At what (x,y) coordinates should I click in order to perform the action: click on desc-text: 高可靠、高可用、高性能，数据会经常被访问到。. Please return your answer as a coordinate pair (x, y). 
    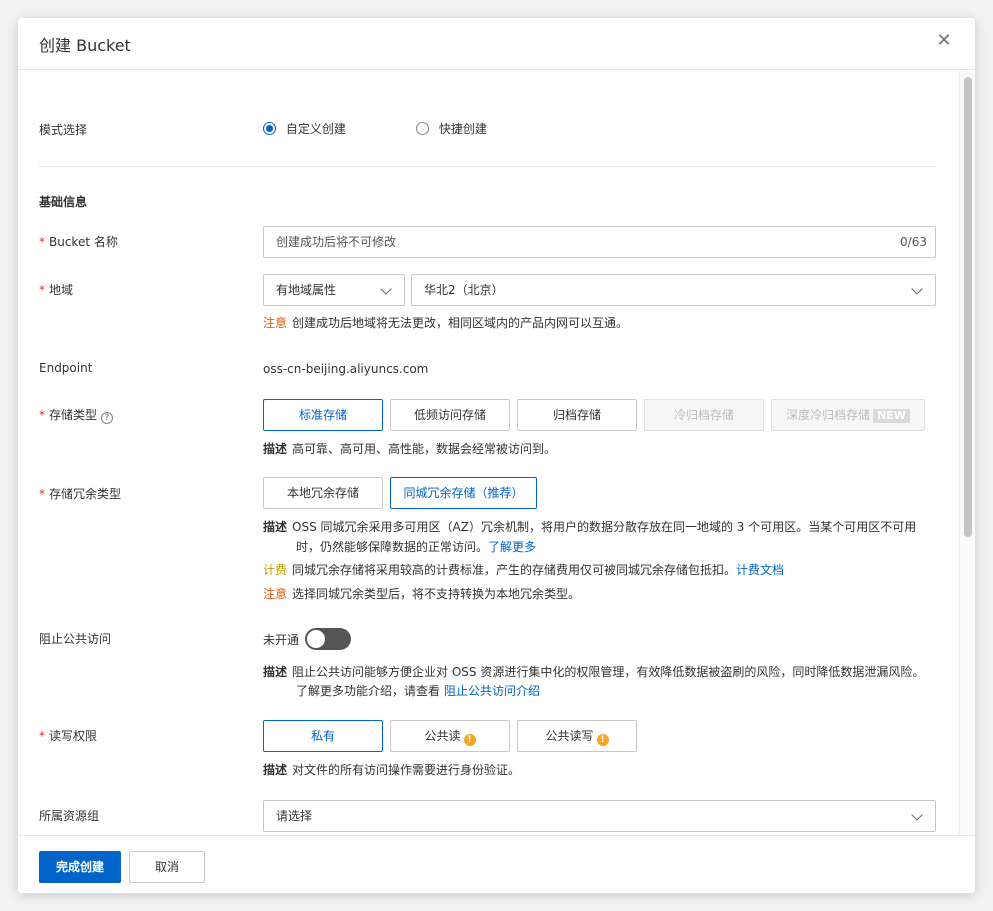
    Looking at the image, I should click on (424, 449).